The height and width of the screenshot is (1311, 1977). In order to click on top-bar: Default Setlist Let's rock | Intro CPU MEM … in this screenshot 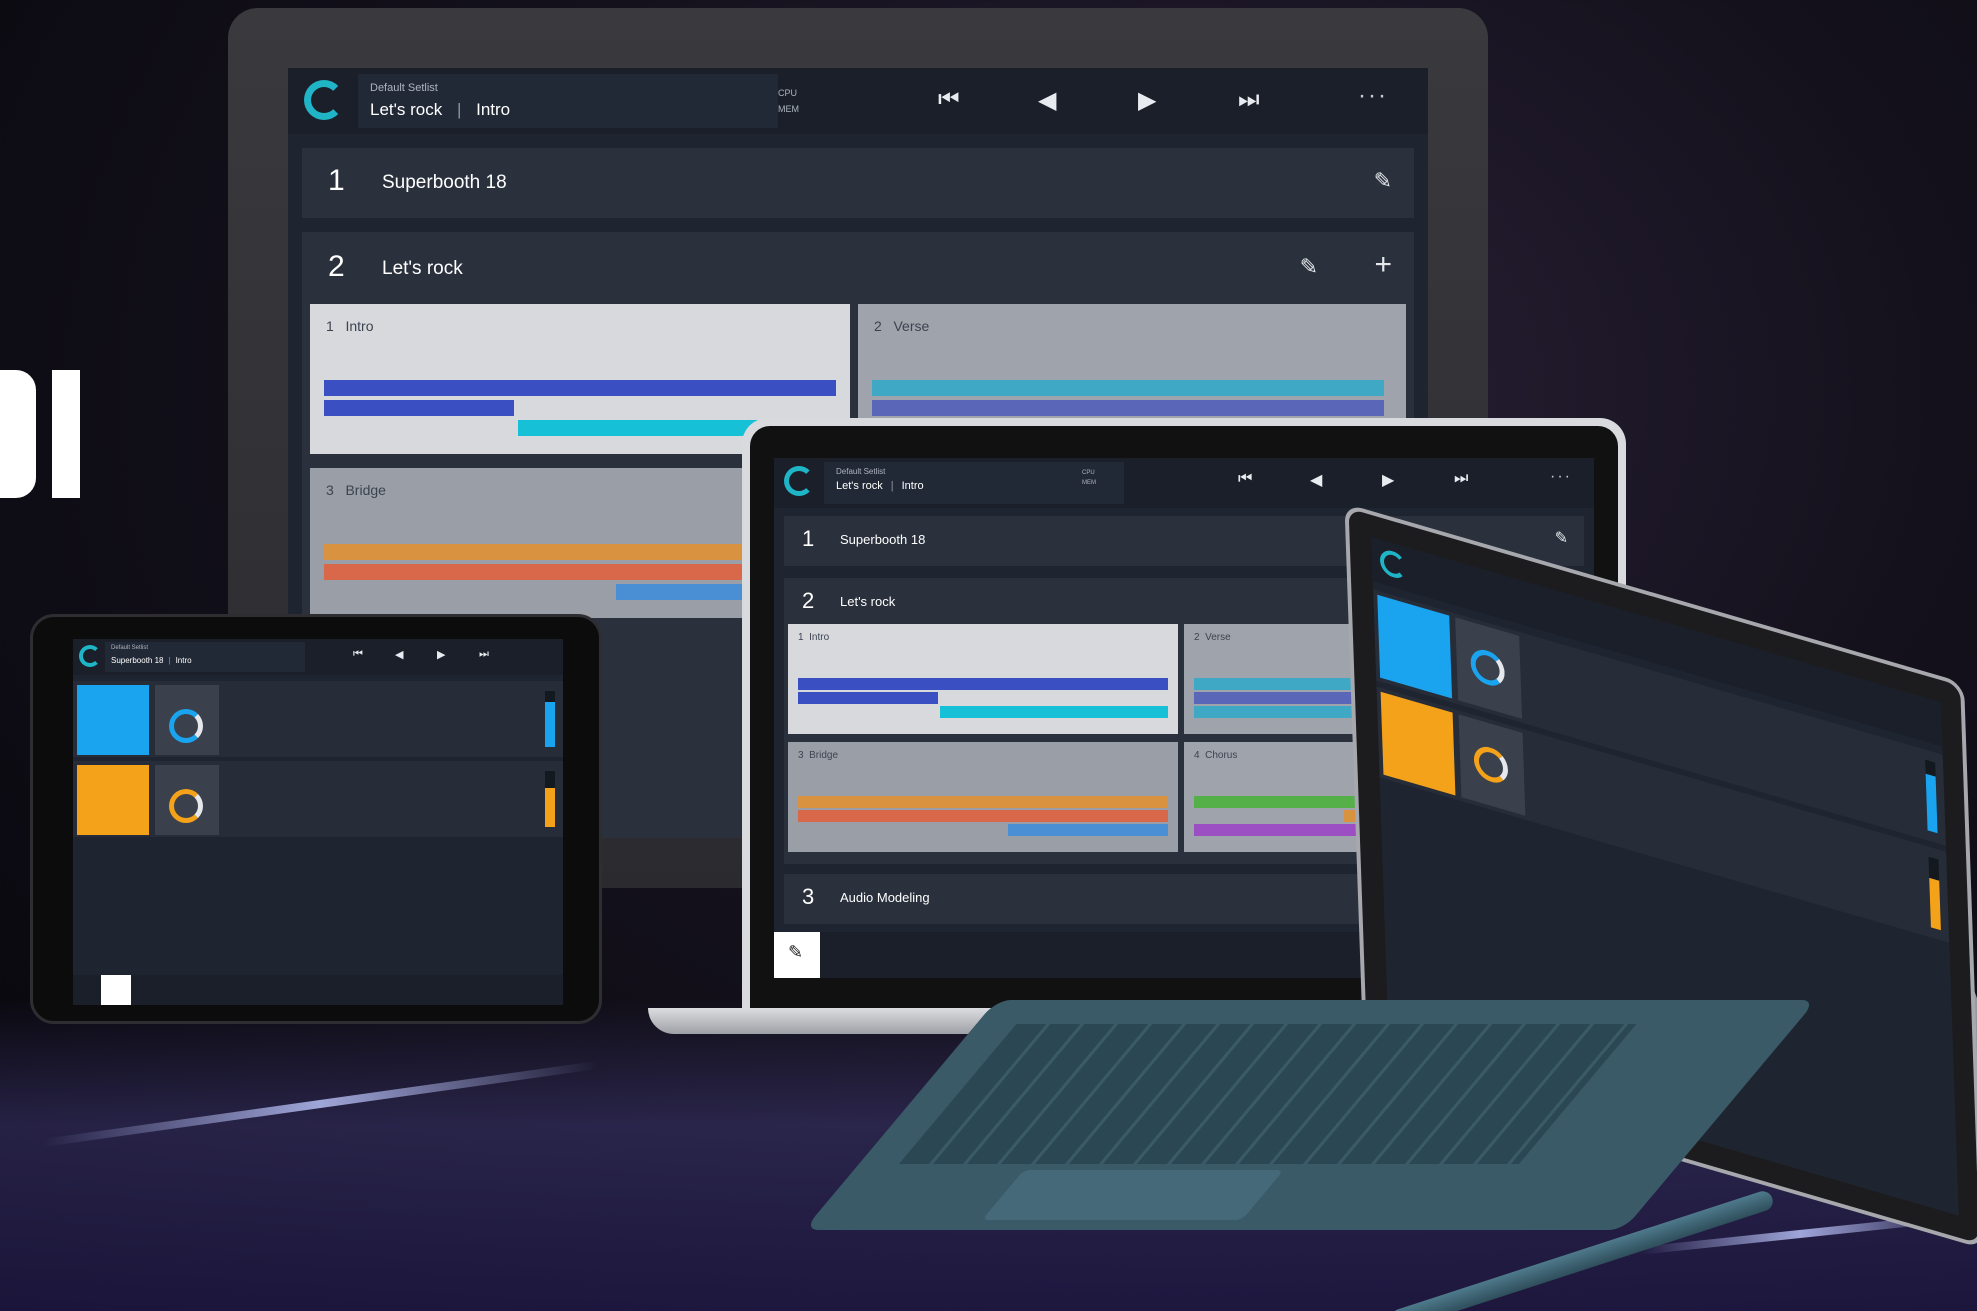, I will do `click(1184, 483)`.